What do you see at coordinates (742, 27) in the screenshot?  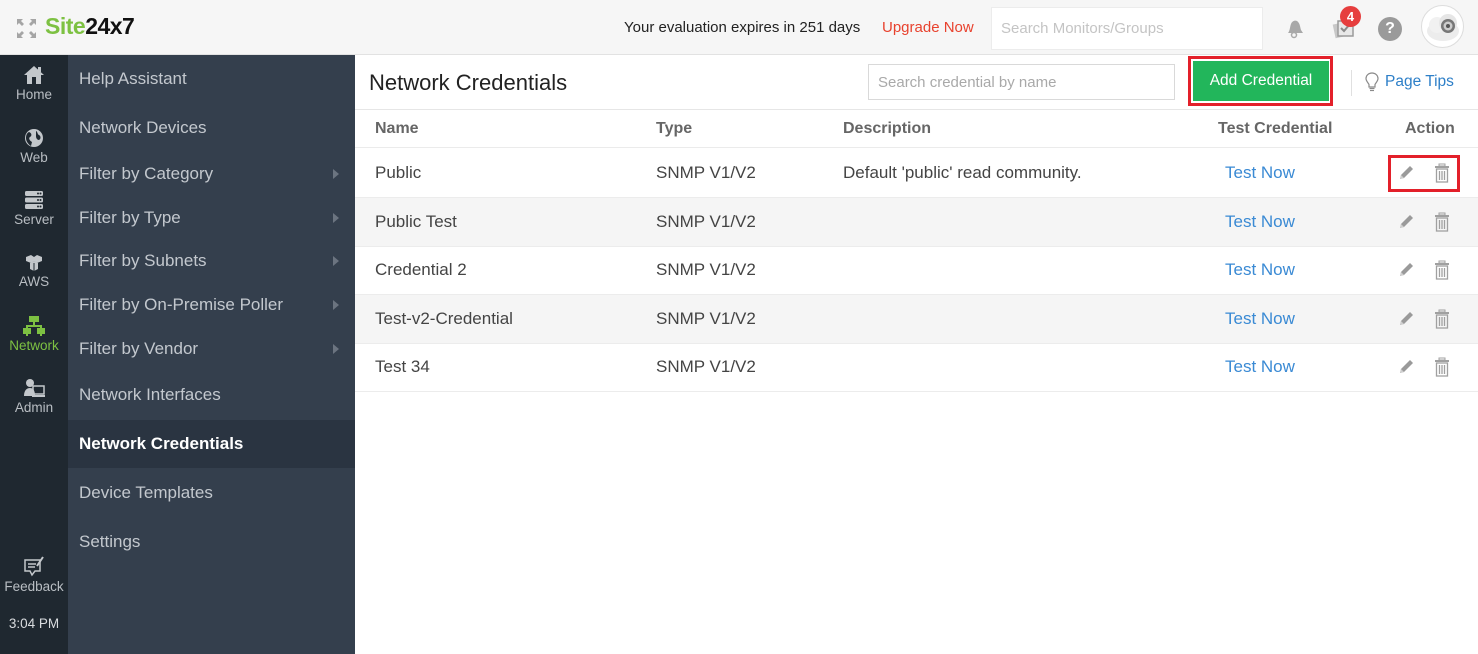 I see `evaluation-status: Your evaluation expires in 251 days` at bounding box center [742, 27].